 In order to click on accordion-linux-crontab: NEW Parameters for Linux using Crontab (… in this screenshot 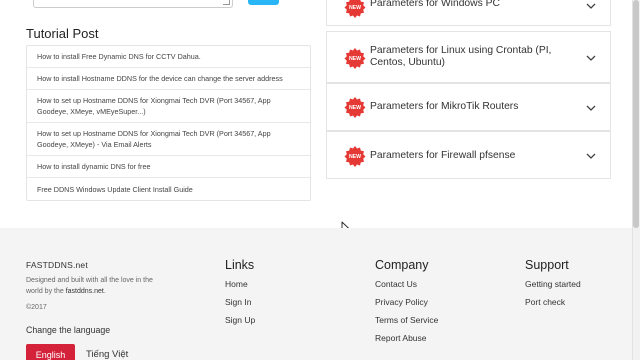, I will do `click(468, 57)`.